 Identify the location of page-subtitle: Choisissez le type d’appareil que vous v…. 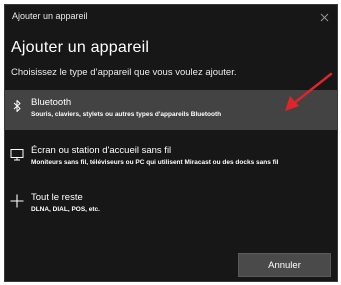
(124, 72).